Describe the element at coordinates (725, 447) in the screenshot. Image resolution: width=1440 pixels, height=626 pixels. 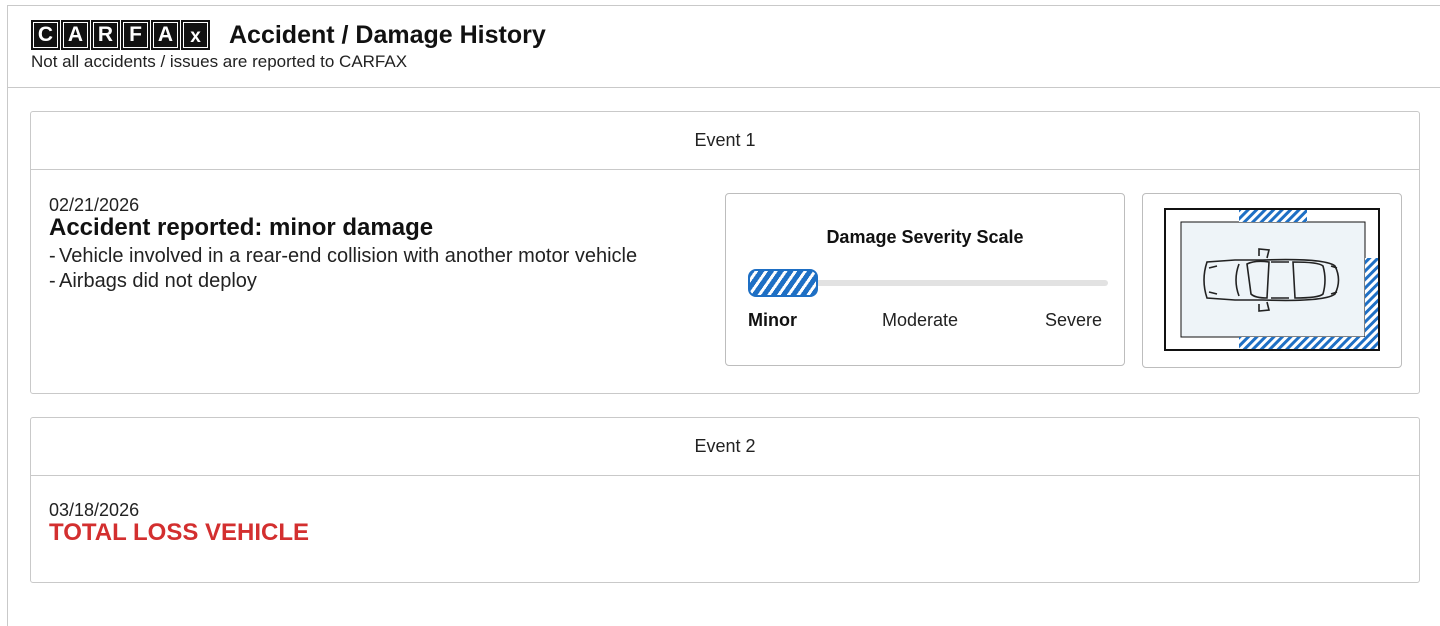
I see `event-header: Event 2` at that location.